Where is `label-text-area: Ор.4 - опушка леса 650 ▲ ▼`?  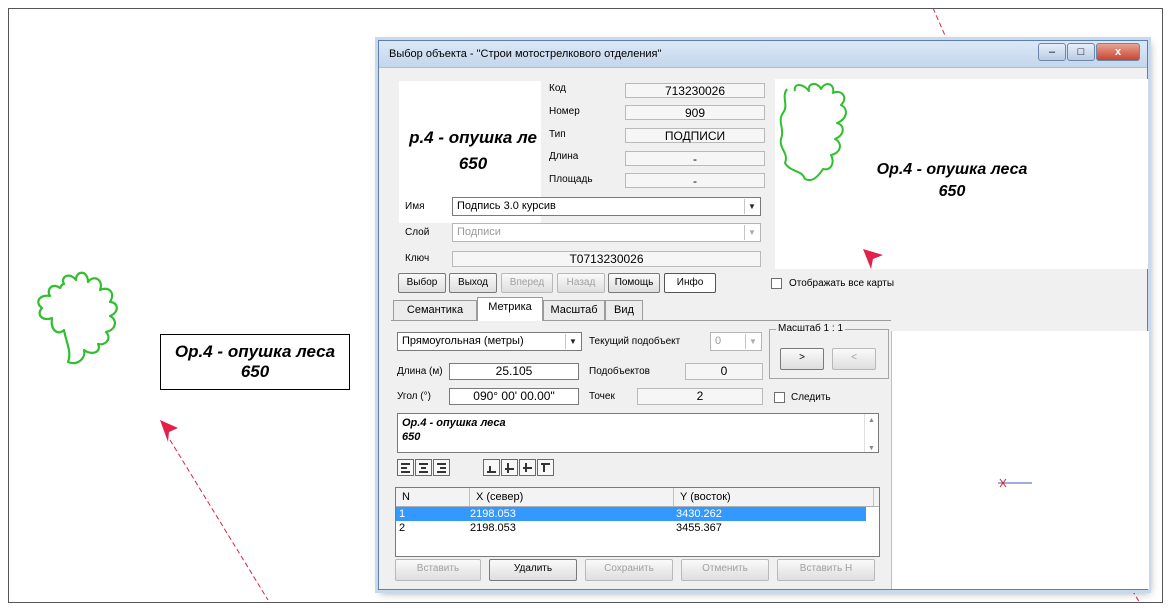
label-text-area: Ор.4 - опушка леса 650 ▲ ▼ is located at coordinates (638, 433).